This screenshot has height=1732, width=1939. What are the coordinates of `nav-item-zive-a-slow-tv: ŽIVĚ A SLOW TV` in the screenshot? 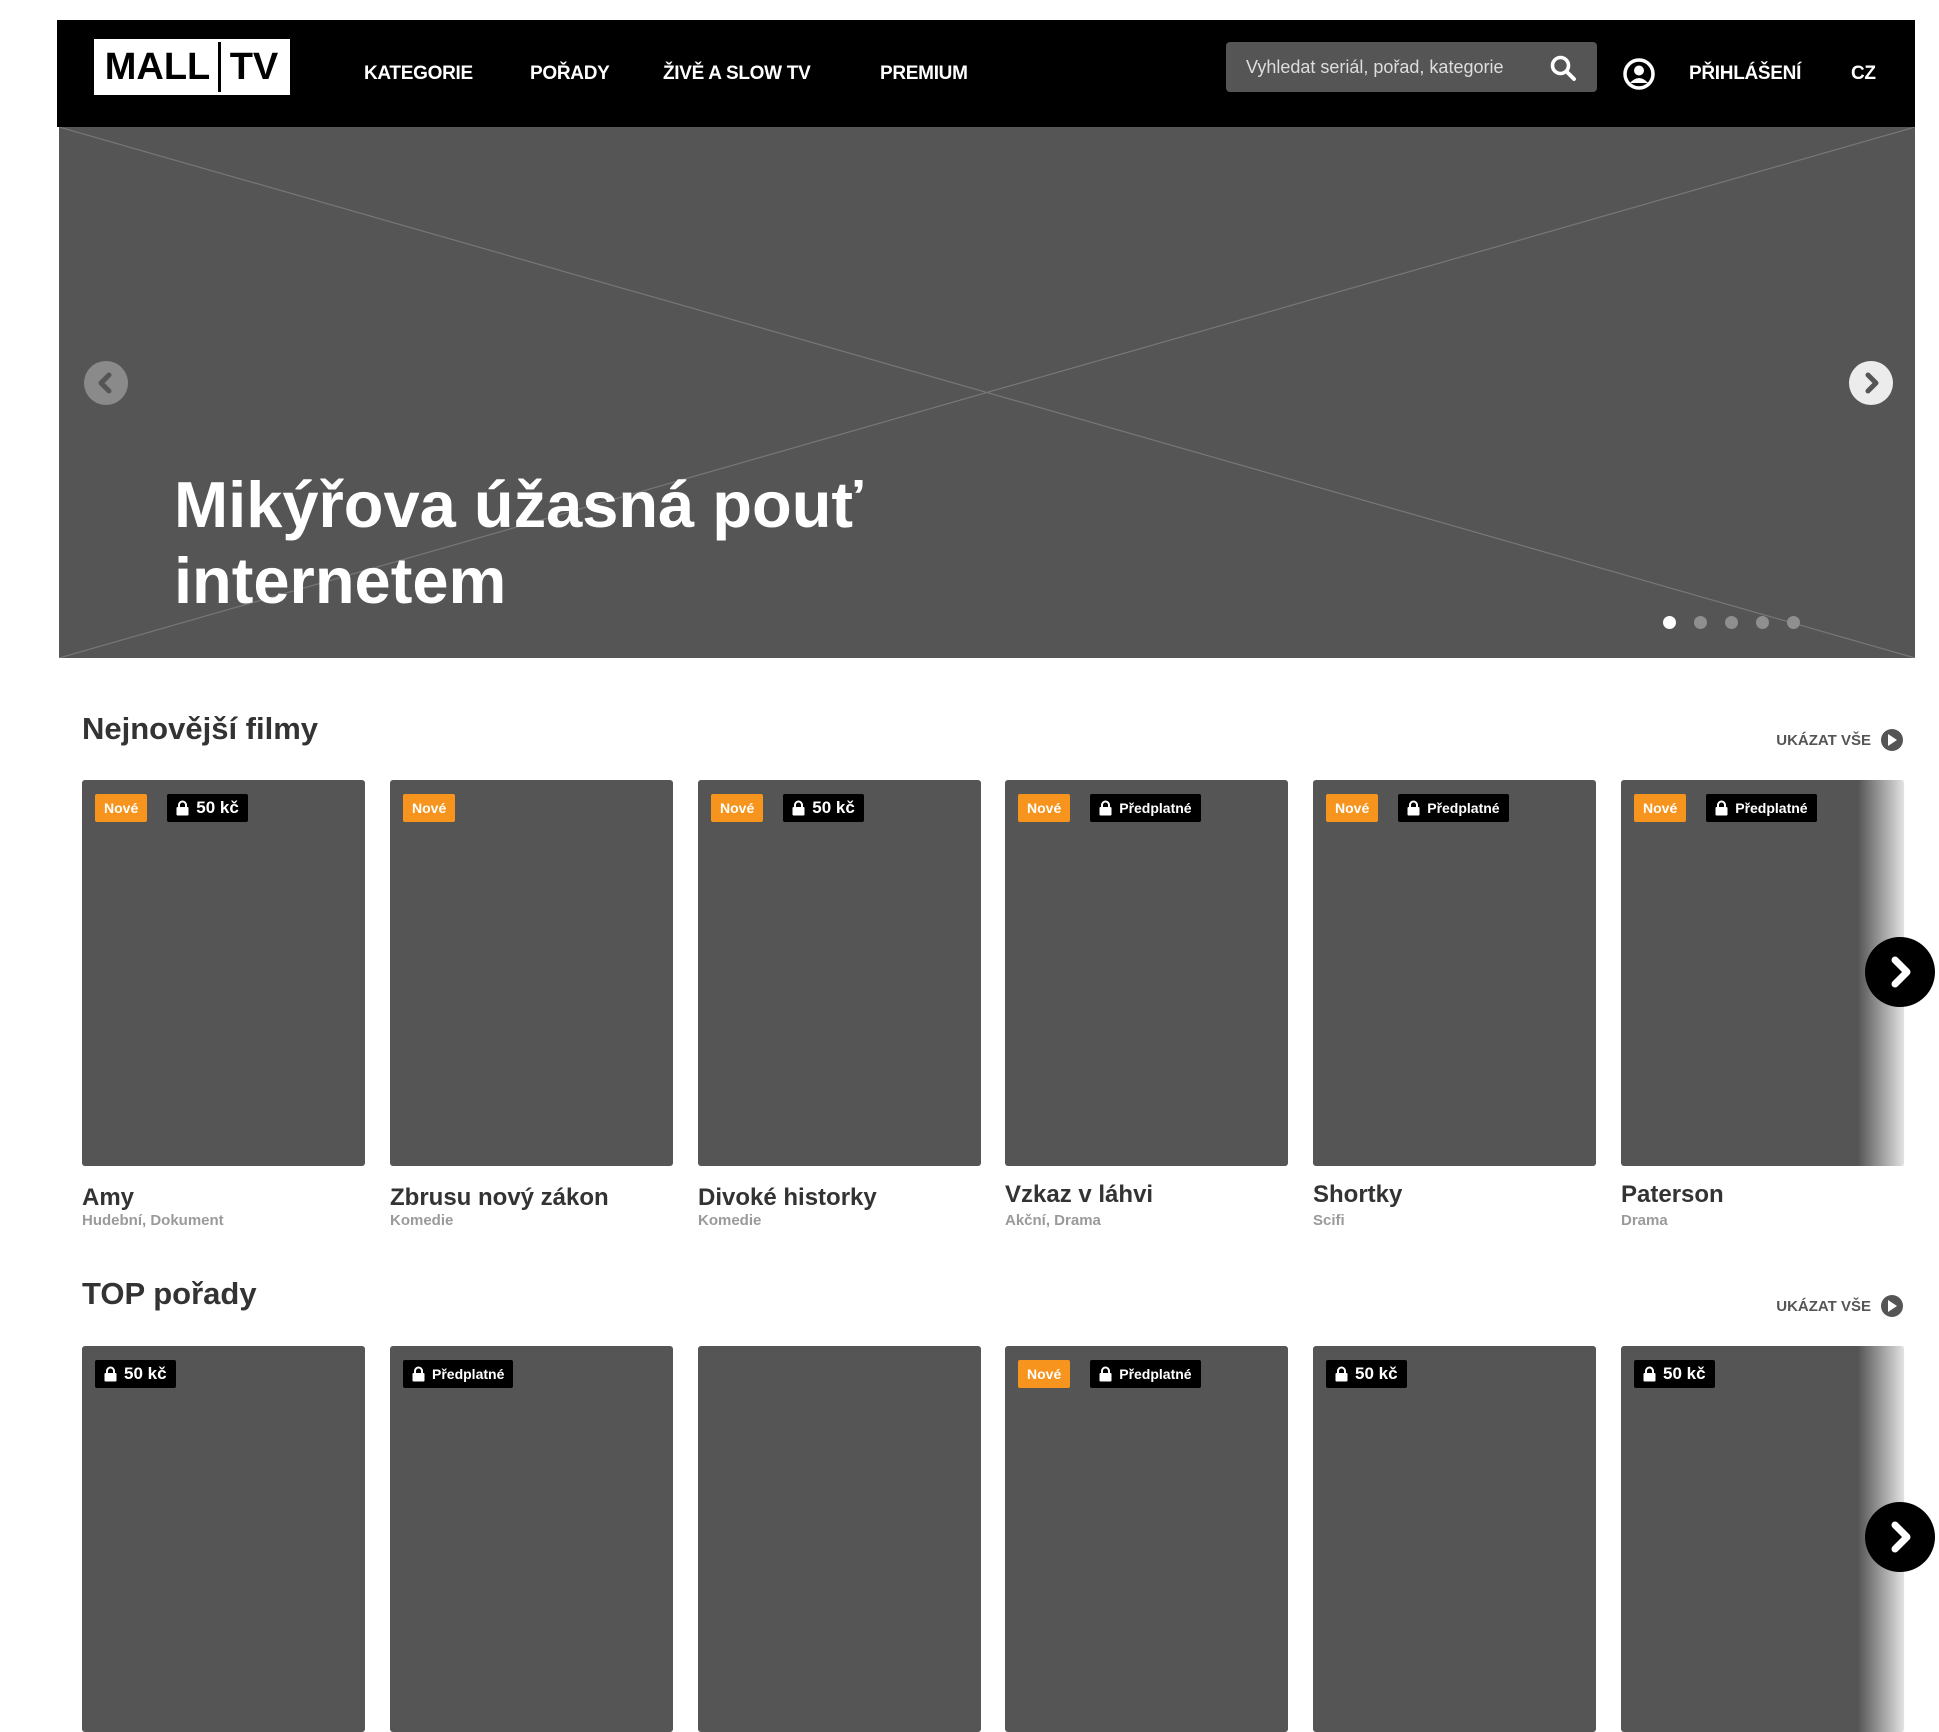 It's located at (737, 73).